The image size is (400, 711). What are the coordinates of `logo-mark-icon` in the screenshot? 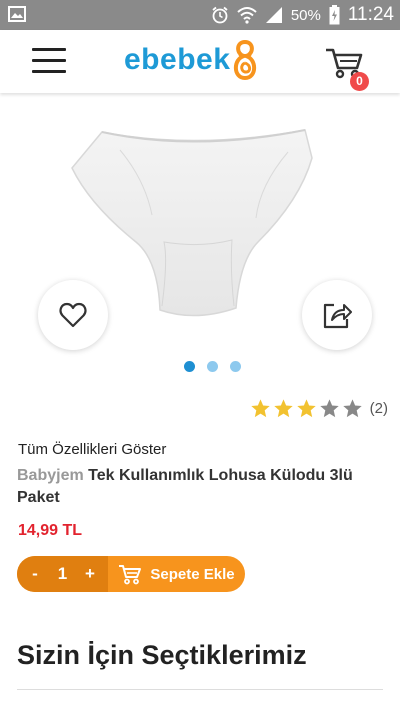 It's located at (245, 60).